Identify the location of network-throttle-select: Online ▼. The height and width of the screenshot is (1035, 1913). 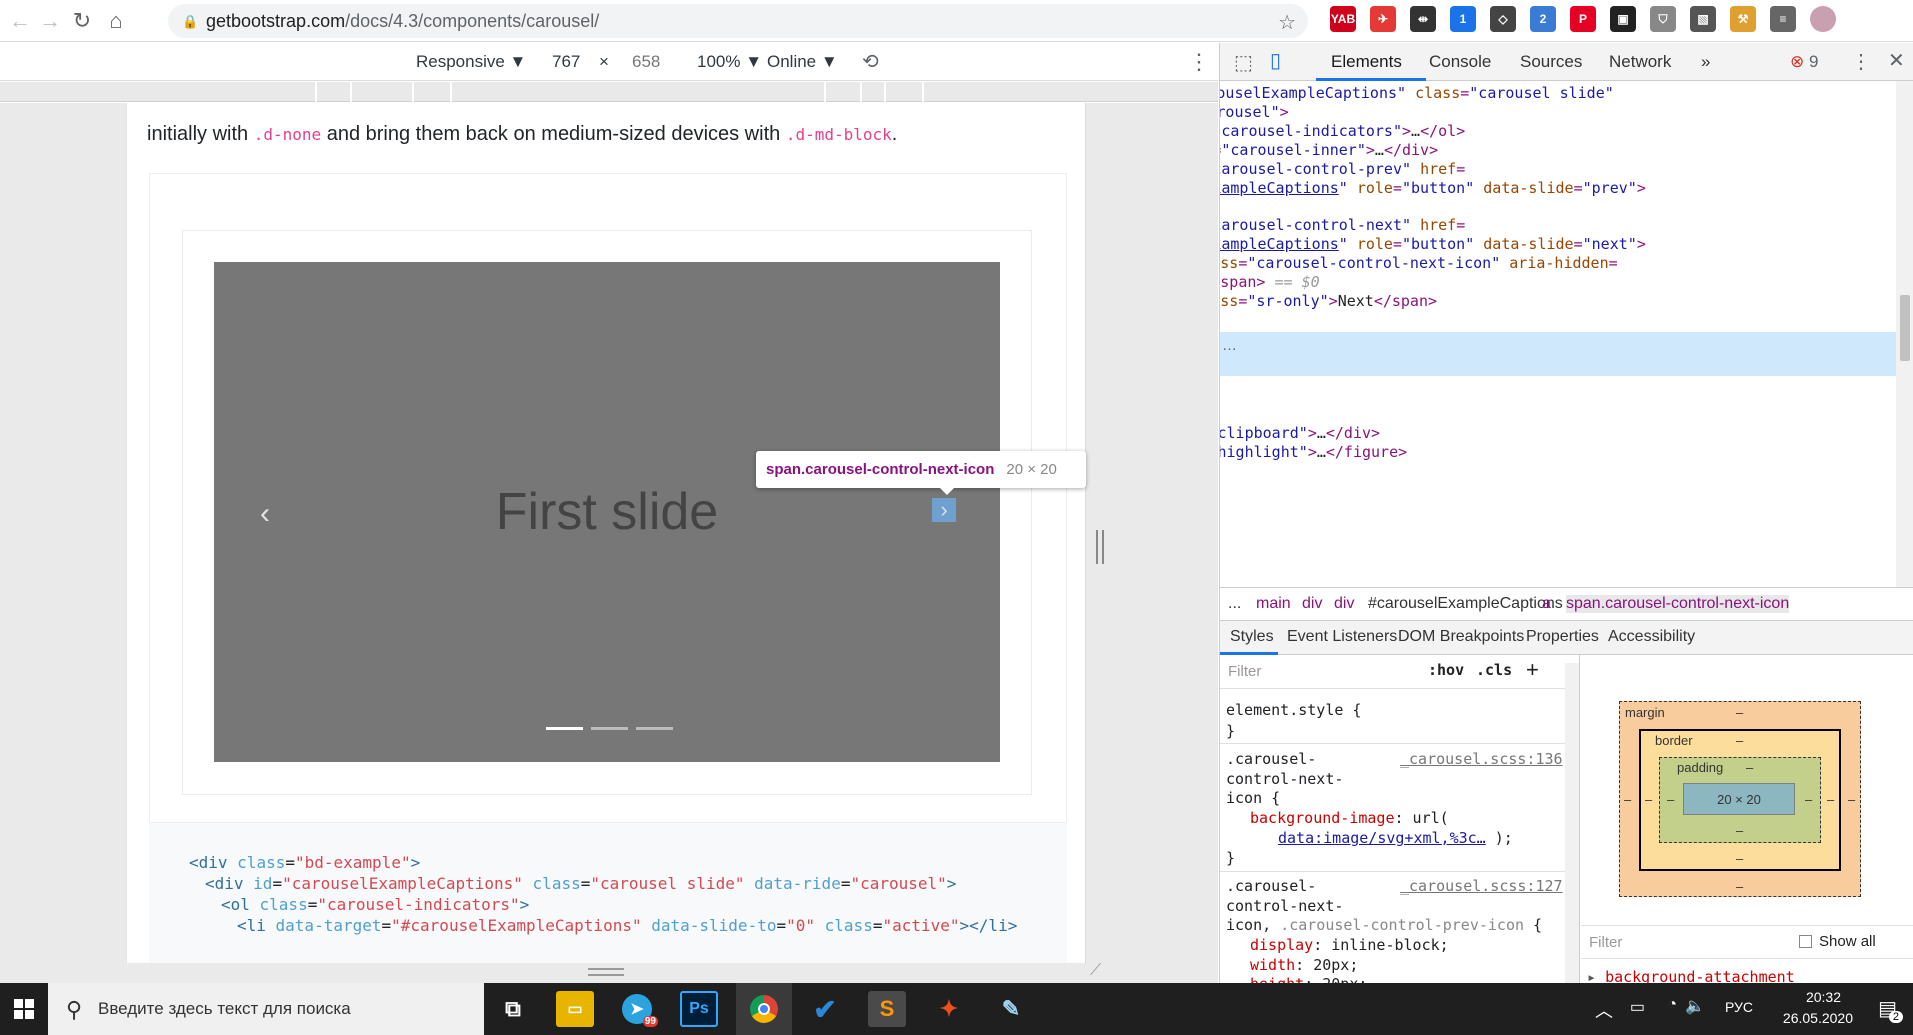
(802, 62).